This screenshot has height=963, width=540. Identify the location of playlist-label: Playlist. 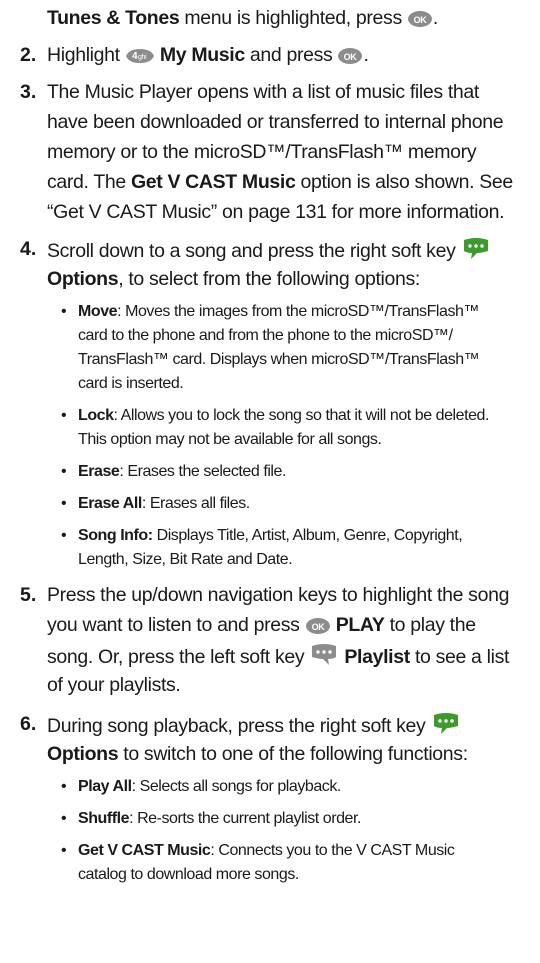
(377, 657).